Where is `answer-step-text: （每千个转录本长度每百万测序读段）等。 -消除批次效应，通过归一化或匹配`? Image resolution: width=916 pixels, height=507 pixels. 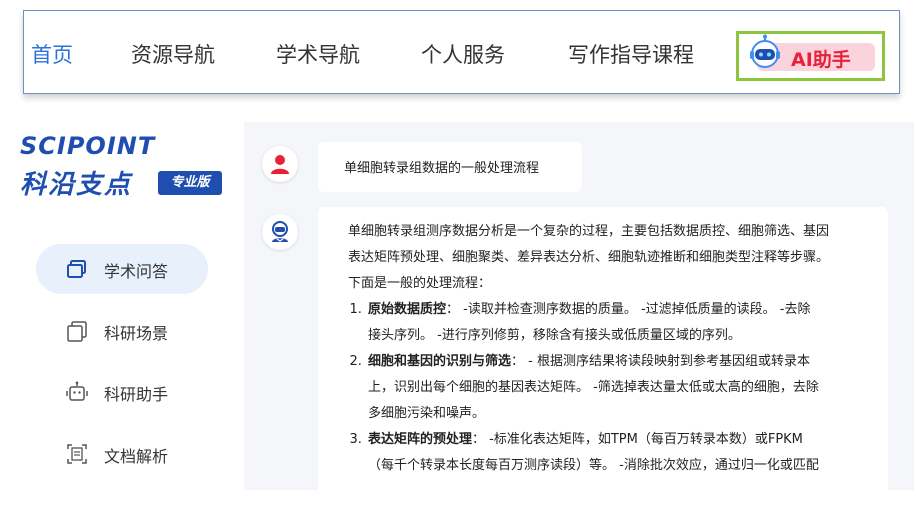 answer-step-text: （每千个转录本长度每百万测序读段）等。 -消除批次效应，通过归一化或匹配 is located at coordinates (593, 465).